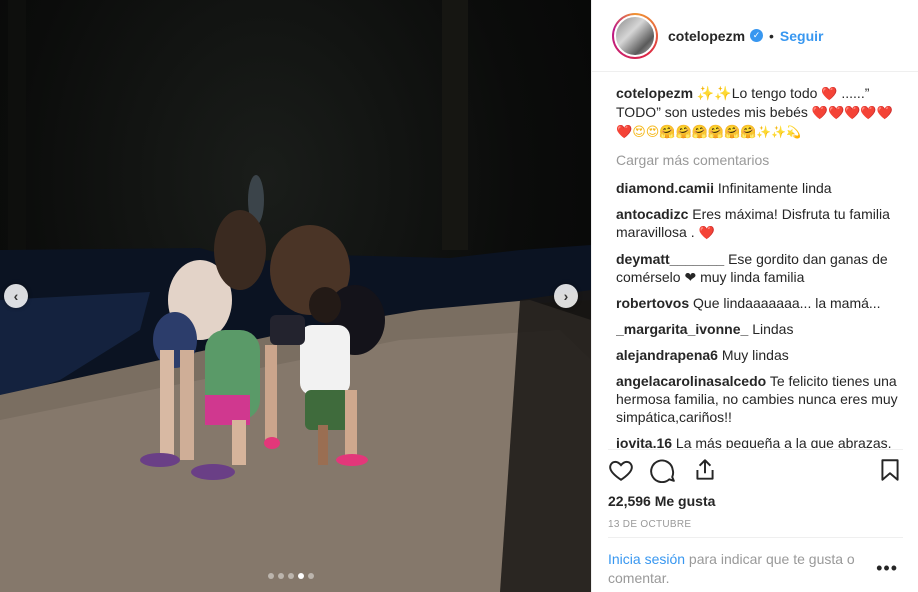 This screenshot has height=592, width=918. What do you see at coordinates (773, 329) in the screenshot?
I see `comment-text: Lindas` at bounding box center [773, 329].